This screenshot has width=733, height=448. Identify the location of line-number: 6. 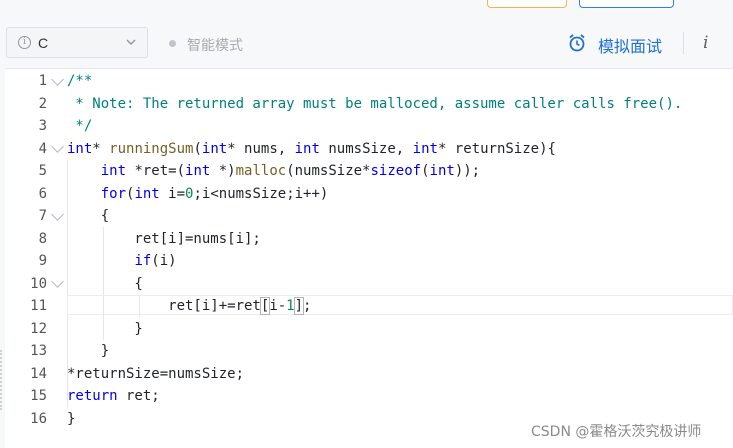
(42, 193).